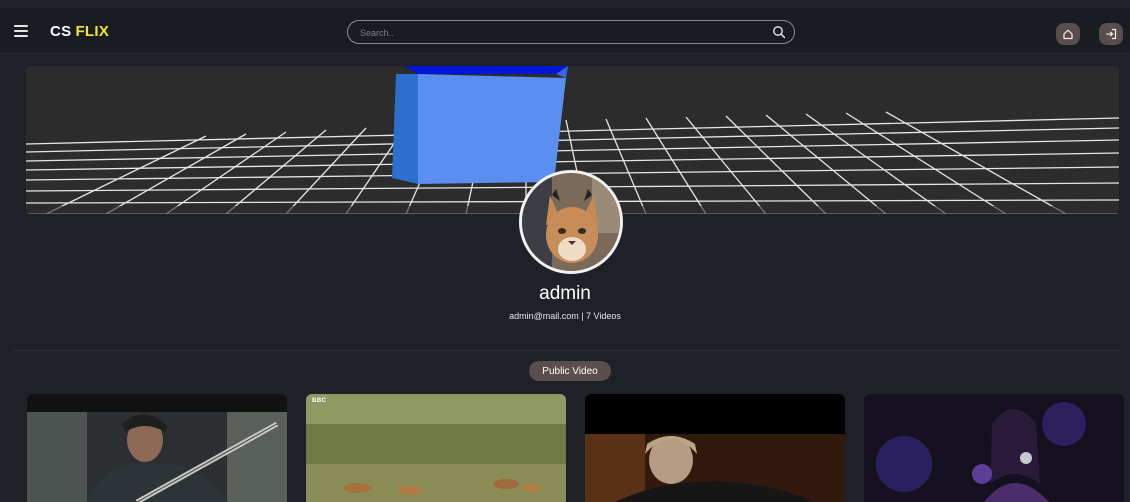 Image resolution: width=1130 pixels, height=502 pixels. I want to click on foxes-on-grassland-thumbnail-icon, so click(436, 448).